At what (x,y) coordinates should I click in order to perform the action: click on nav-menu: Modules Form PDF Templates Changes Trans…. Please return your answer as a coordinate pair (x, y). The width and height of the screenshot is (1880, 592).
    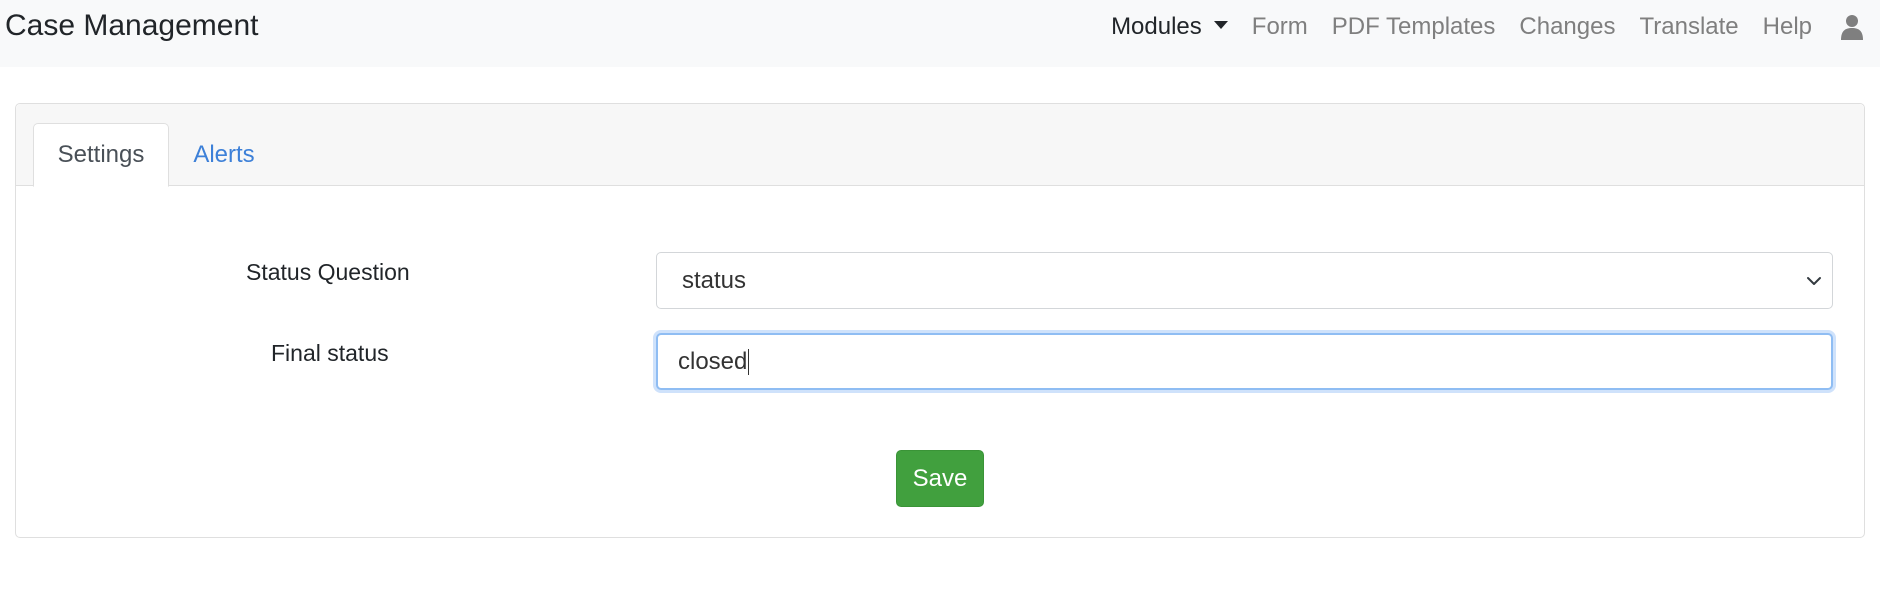
    Looking at the image, I should click on (1489, 27).